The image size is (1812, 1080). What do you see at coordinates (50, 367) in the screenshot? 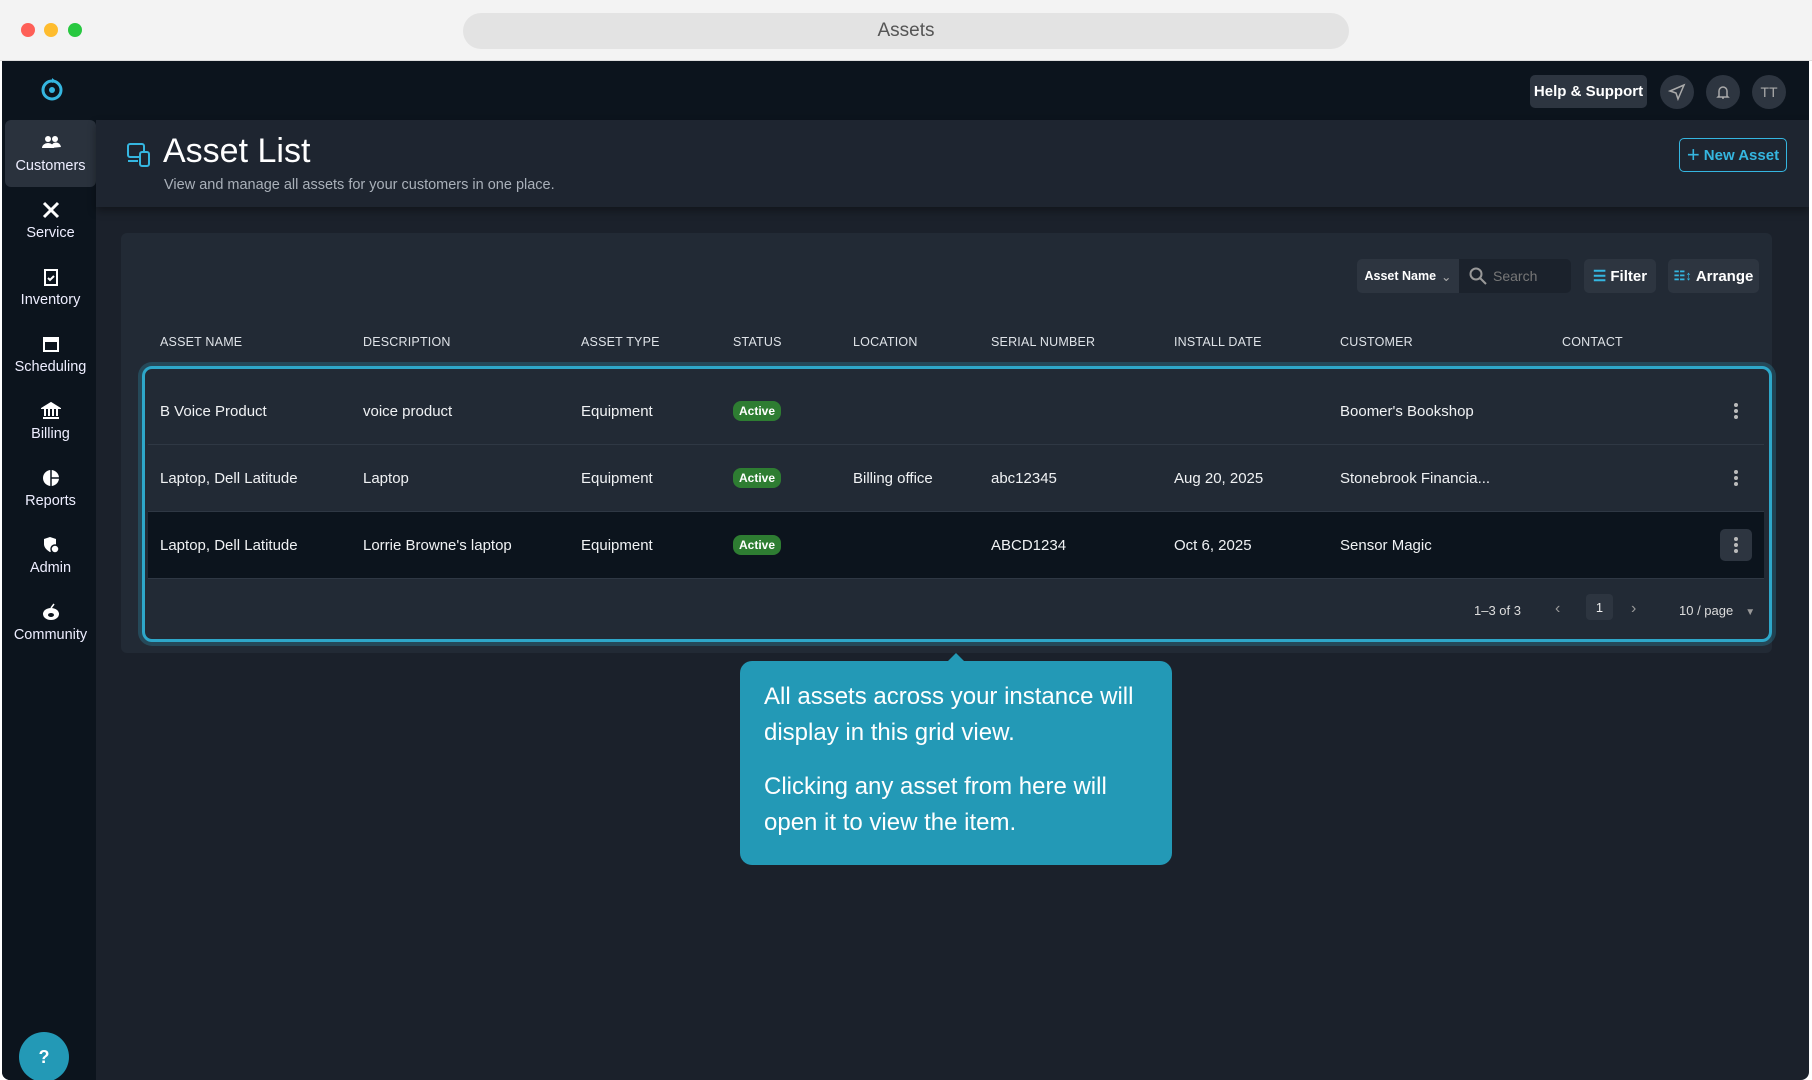
I see `sidebar-item-label: Scheduling` at bounding box center [50, 367].